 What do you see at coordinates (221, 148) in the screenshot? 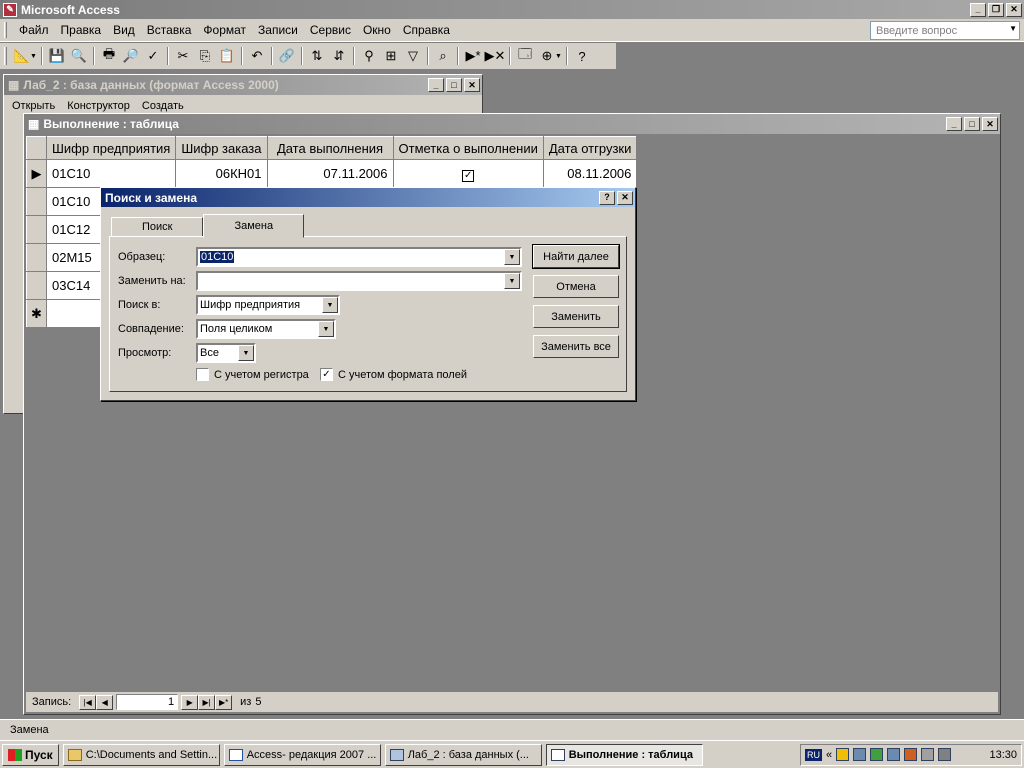
I see `column-header: Шифр заказа` at bounding box center [221, 148].